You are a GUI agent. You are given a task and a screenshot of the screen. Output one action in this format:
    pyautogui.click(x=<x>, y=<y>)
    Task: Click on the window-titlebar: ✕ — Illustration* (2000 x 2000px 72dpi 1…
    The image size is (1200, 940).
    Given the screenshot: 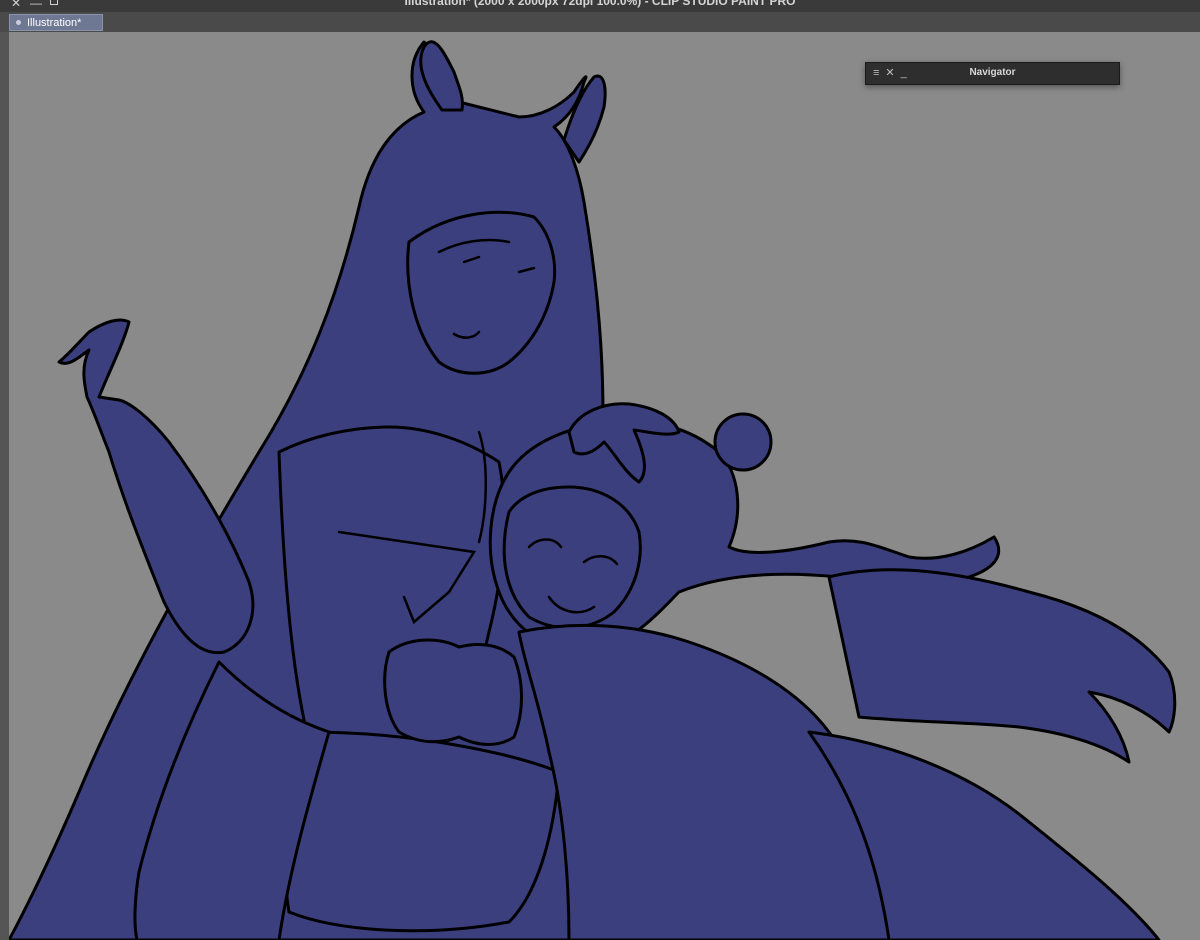 What is the action you would take?
    pyautogui.click(x=600, y=6)
    